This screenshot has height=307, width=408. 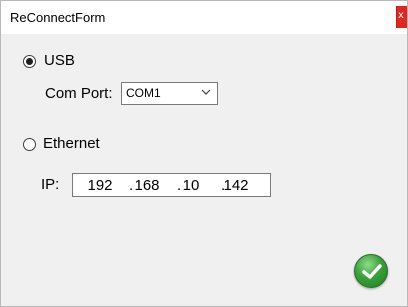 I want to click on close-icon: x, so click(x=401, y=15).